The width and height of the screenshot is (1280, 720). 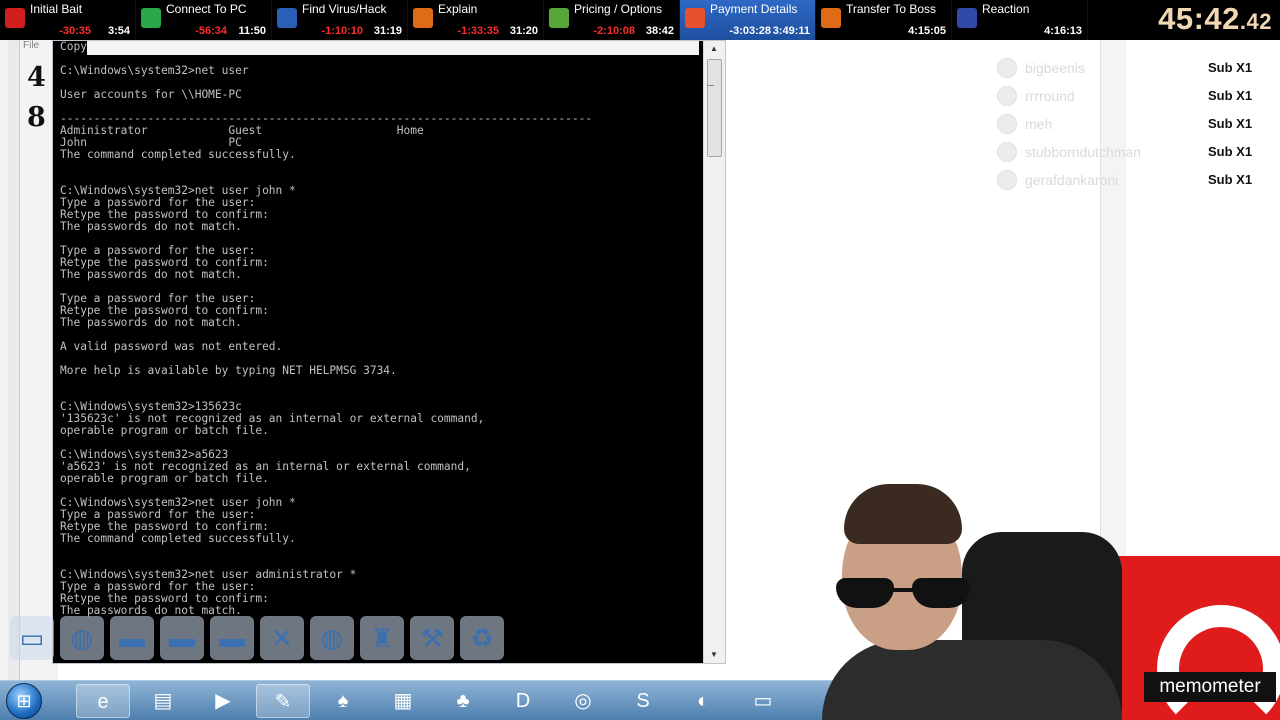 What do you see at coordinates (283, 701) in the screenshot?
I see `notepad-icon: ✎` at bounding box center [283, 701].